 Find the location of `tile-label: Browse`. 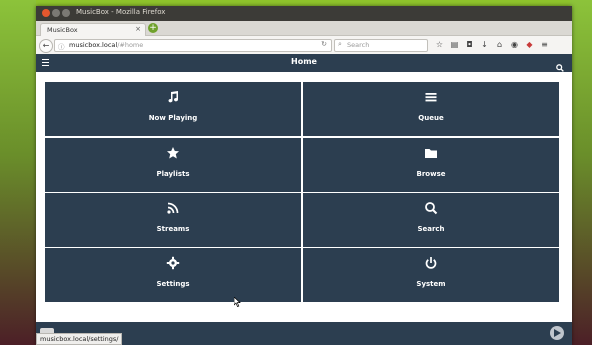

tile-label: Browse is located at coordinates (431, 174).